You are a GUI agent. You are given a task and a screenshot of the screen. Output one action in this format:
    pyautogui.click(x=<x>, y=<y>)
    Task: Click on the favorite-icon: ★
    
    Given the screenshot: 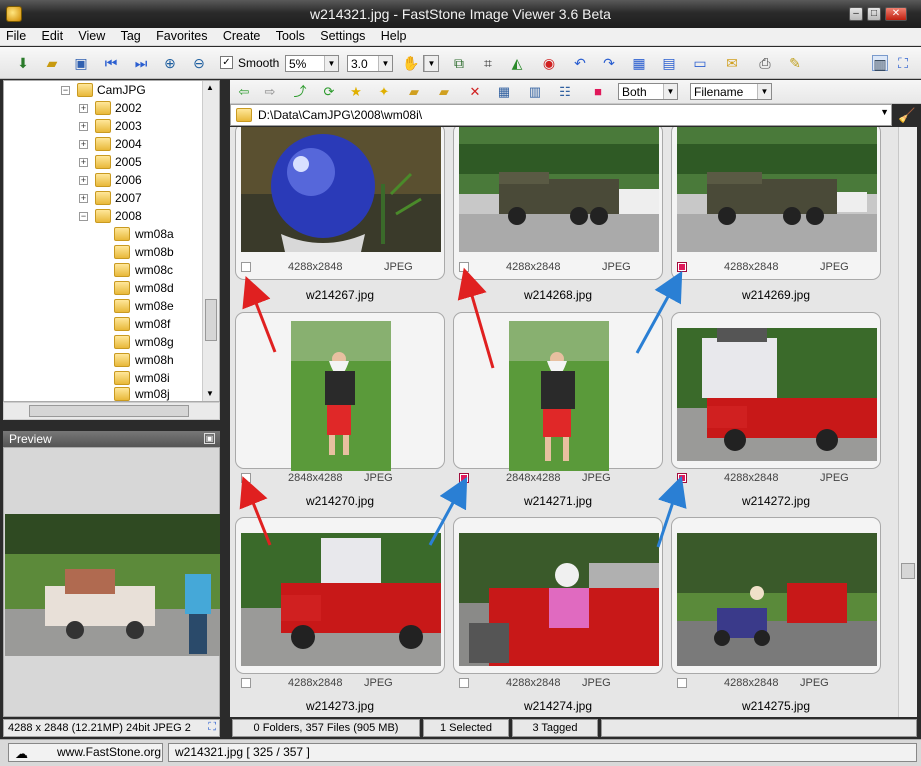 What is the action you would take?
    pyautogui.click(x=356, y=92)
    